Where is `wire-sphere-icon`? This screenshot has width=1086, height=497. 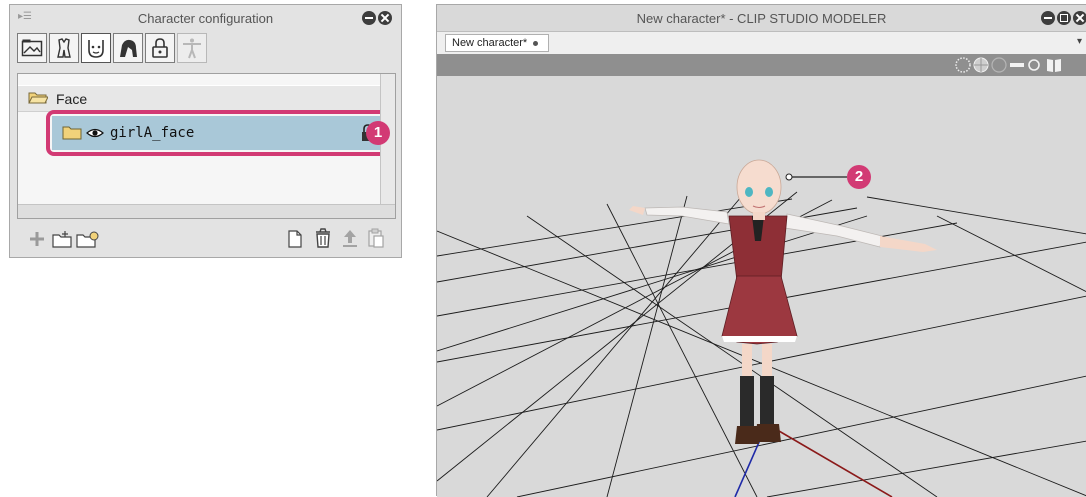 wire-sphere-icon is located at coordinates (999, 65).